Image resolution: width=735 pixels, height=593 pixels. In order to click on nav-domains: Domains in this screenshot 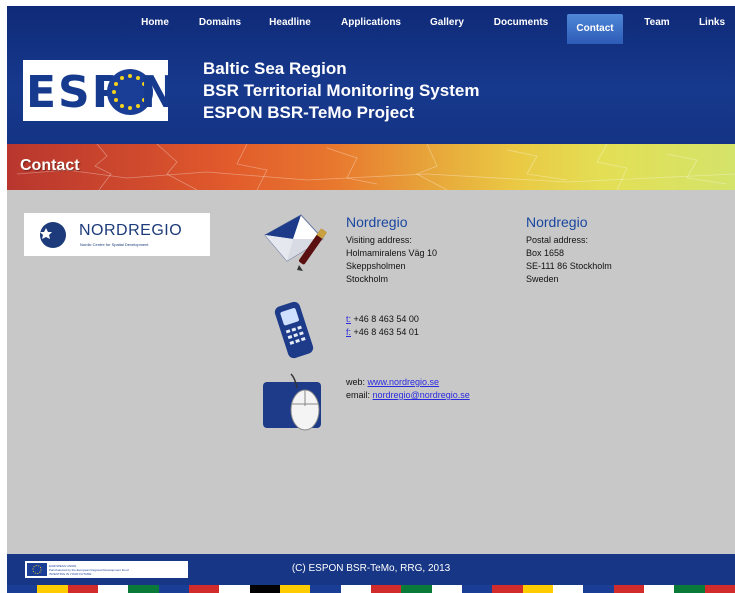, I will do `click(220, 23)`.